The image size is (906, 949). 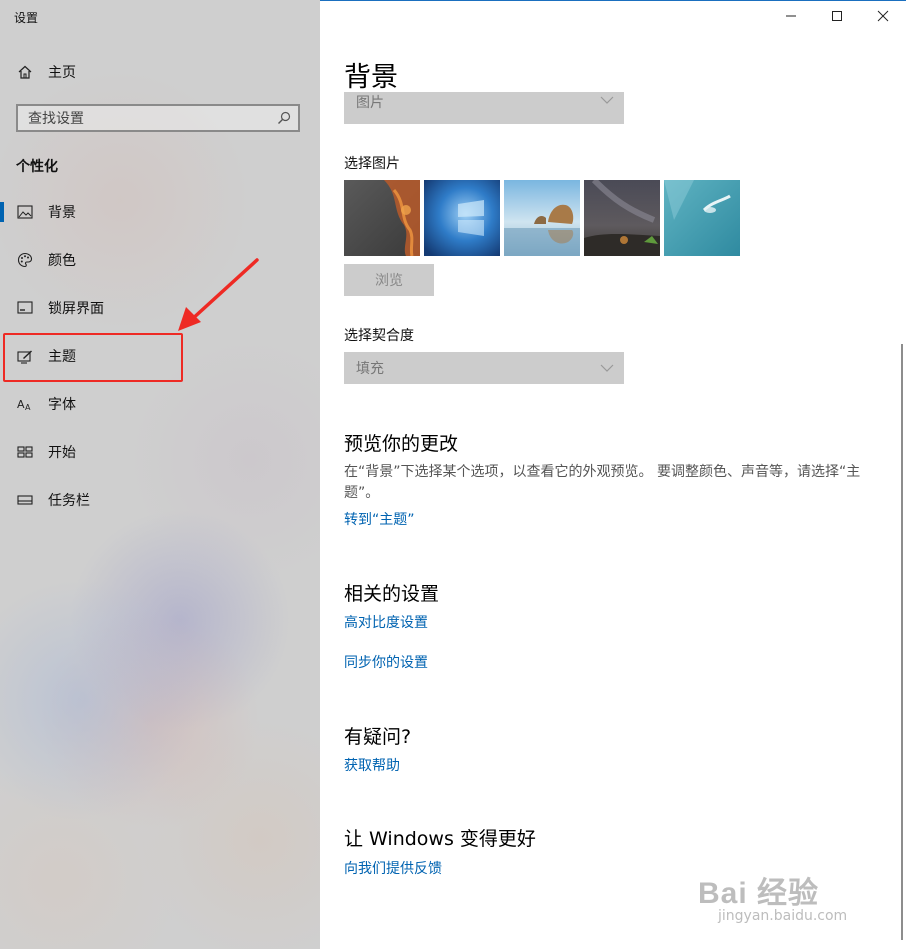 I want to click on start-icon, so click(x=25, y=452).